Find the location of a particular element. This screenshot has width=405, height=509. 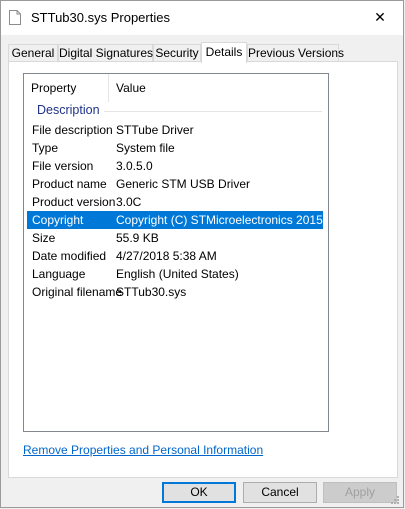

cancel-button: Cancel is located at coordinates (280, 492).